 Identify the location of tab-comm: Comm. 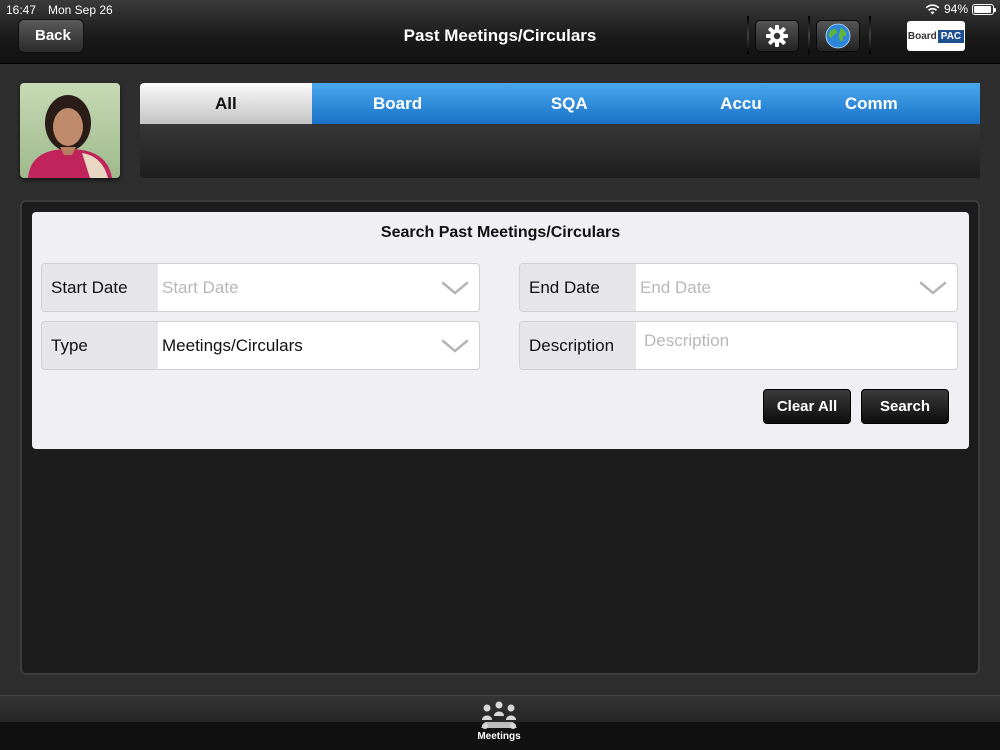
(903, 103).